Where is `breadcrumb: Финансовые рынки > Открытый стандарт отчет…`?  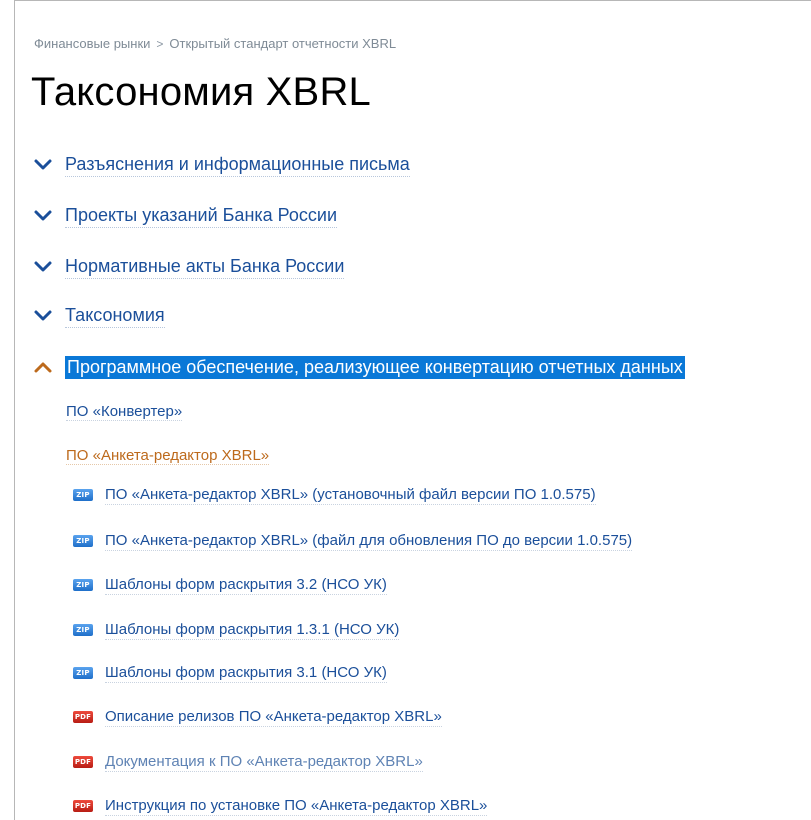
breadcrumb: Финансовые рынки > Открытый стандарт отчет… is located at coordinates (215, 43).